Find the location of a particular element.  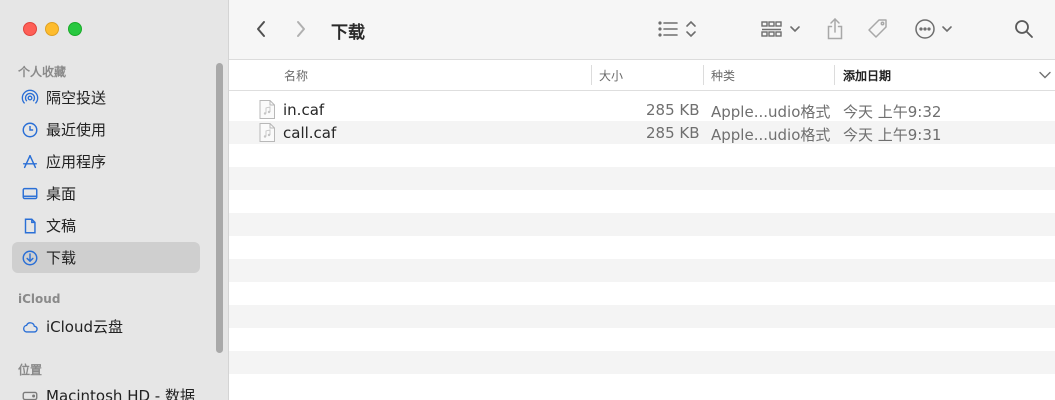

chevron-down-icon is located at coordinates (1045, 75).